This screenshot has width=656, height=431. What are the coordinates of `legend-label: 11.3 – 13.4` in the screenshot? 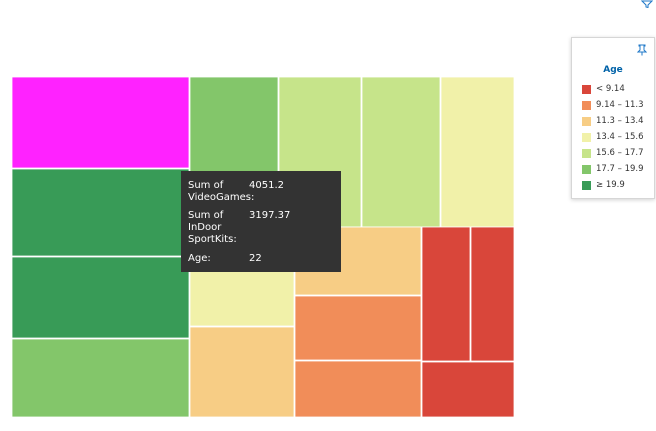 It's located at (620, 121).